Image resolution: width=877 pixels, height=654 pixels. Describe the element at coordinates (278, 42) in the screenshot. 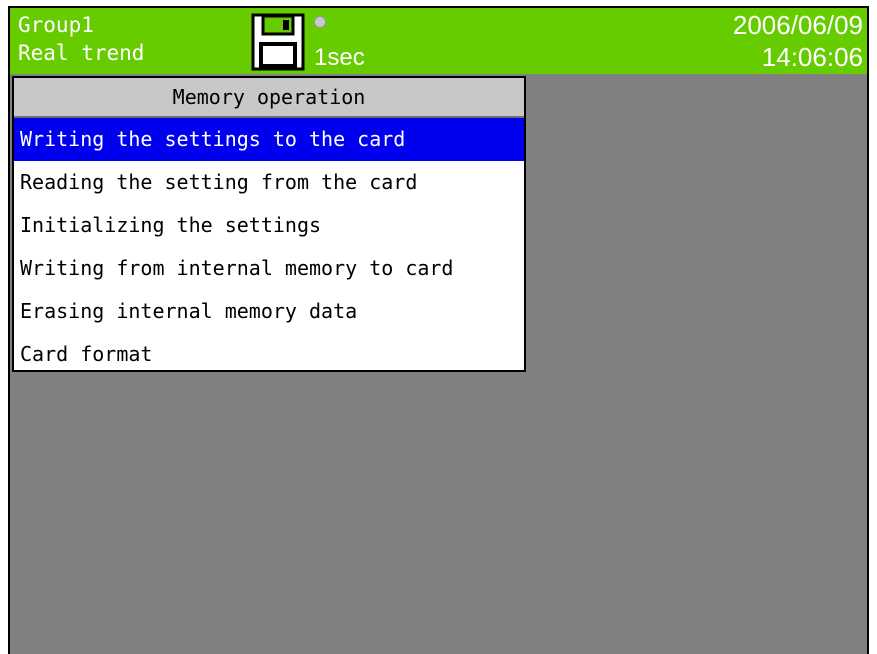

I see `floppy-disk-icon` at that location.